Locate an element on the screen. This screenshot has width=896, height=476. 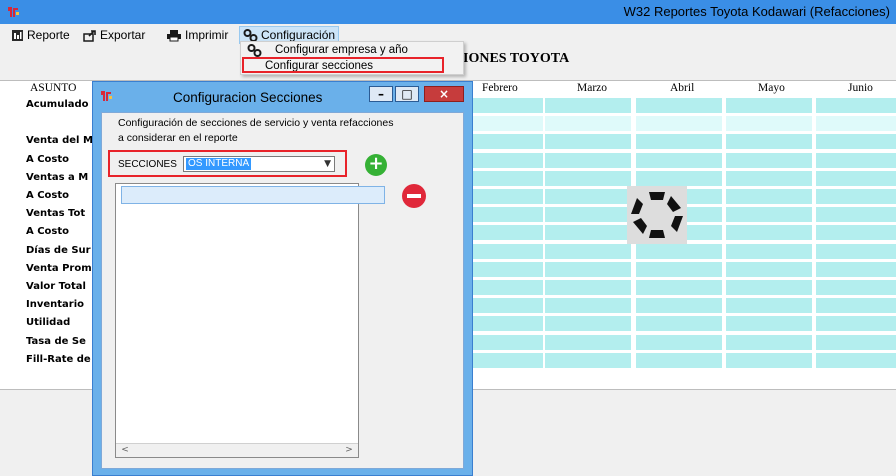
menu-reporte: Reporte is located at coordinates (40, 35).